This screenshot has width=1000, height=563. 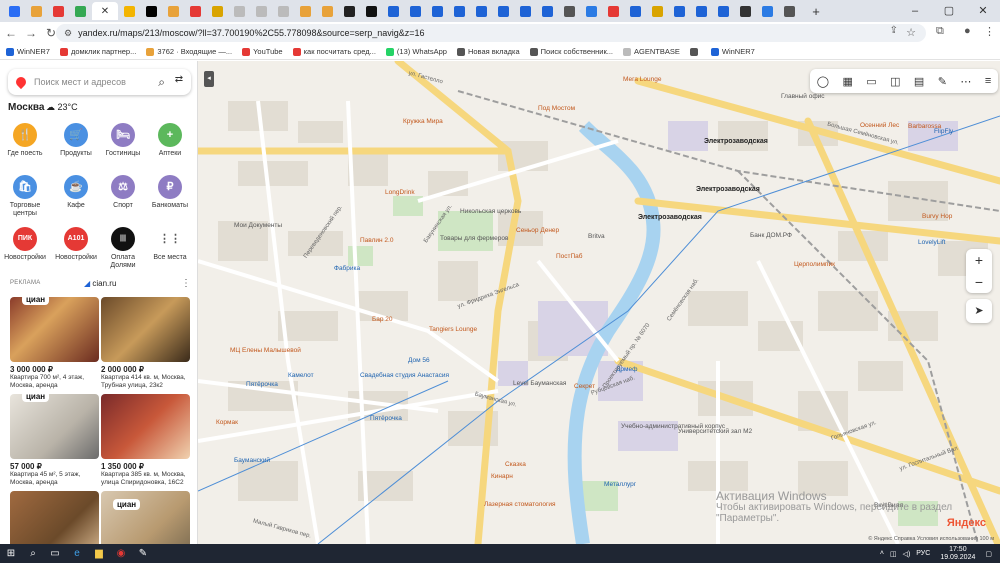 I want to click on category-dumbbell: ⚖ Спорт, so click(x=123, y=192).